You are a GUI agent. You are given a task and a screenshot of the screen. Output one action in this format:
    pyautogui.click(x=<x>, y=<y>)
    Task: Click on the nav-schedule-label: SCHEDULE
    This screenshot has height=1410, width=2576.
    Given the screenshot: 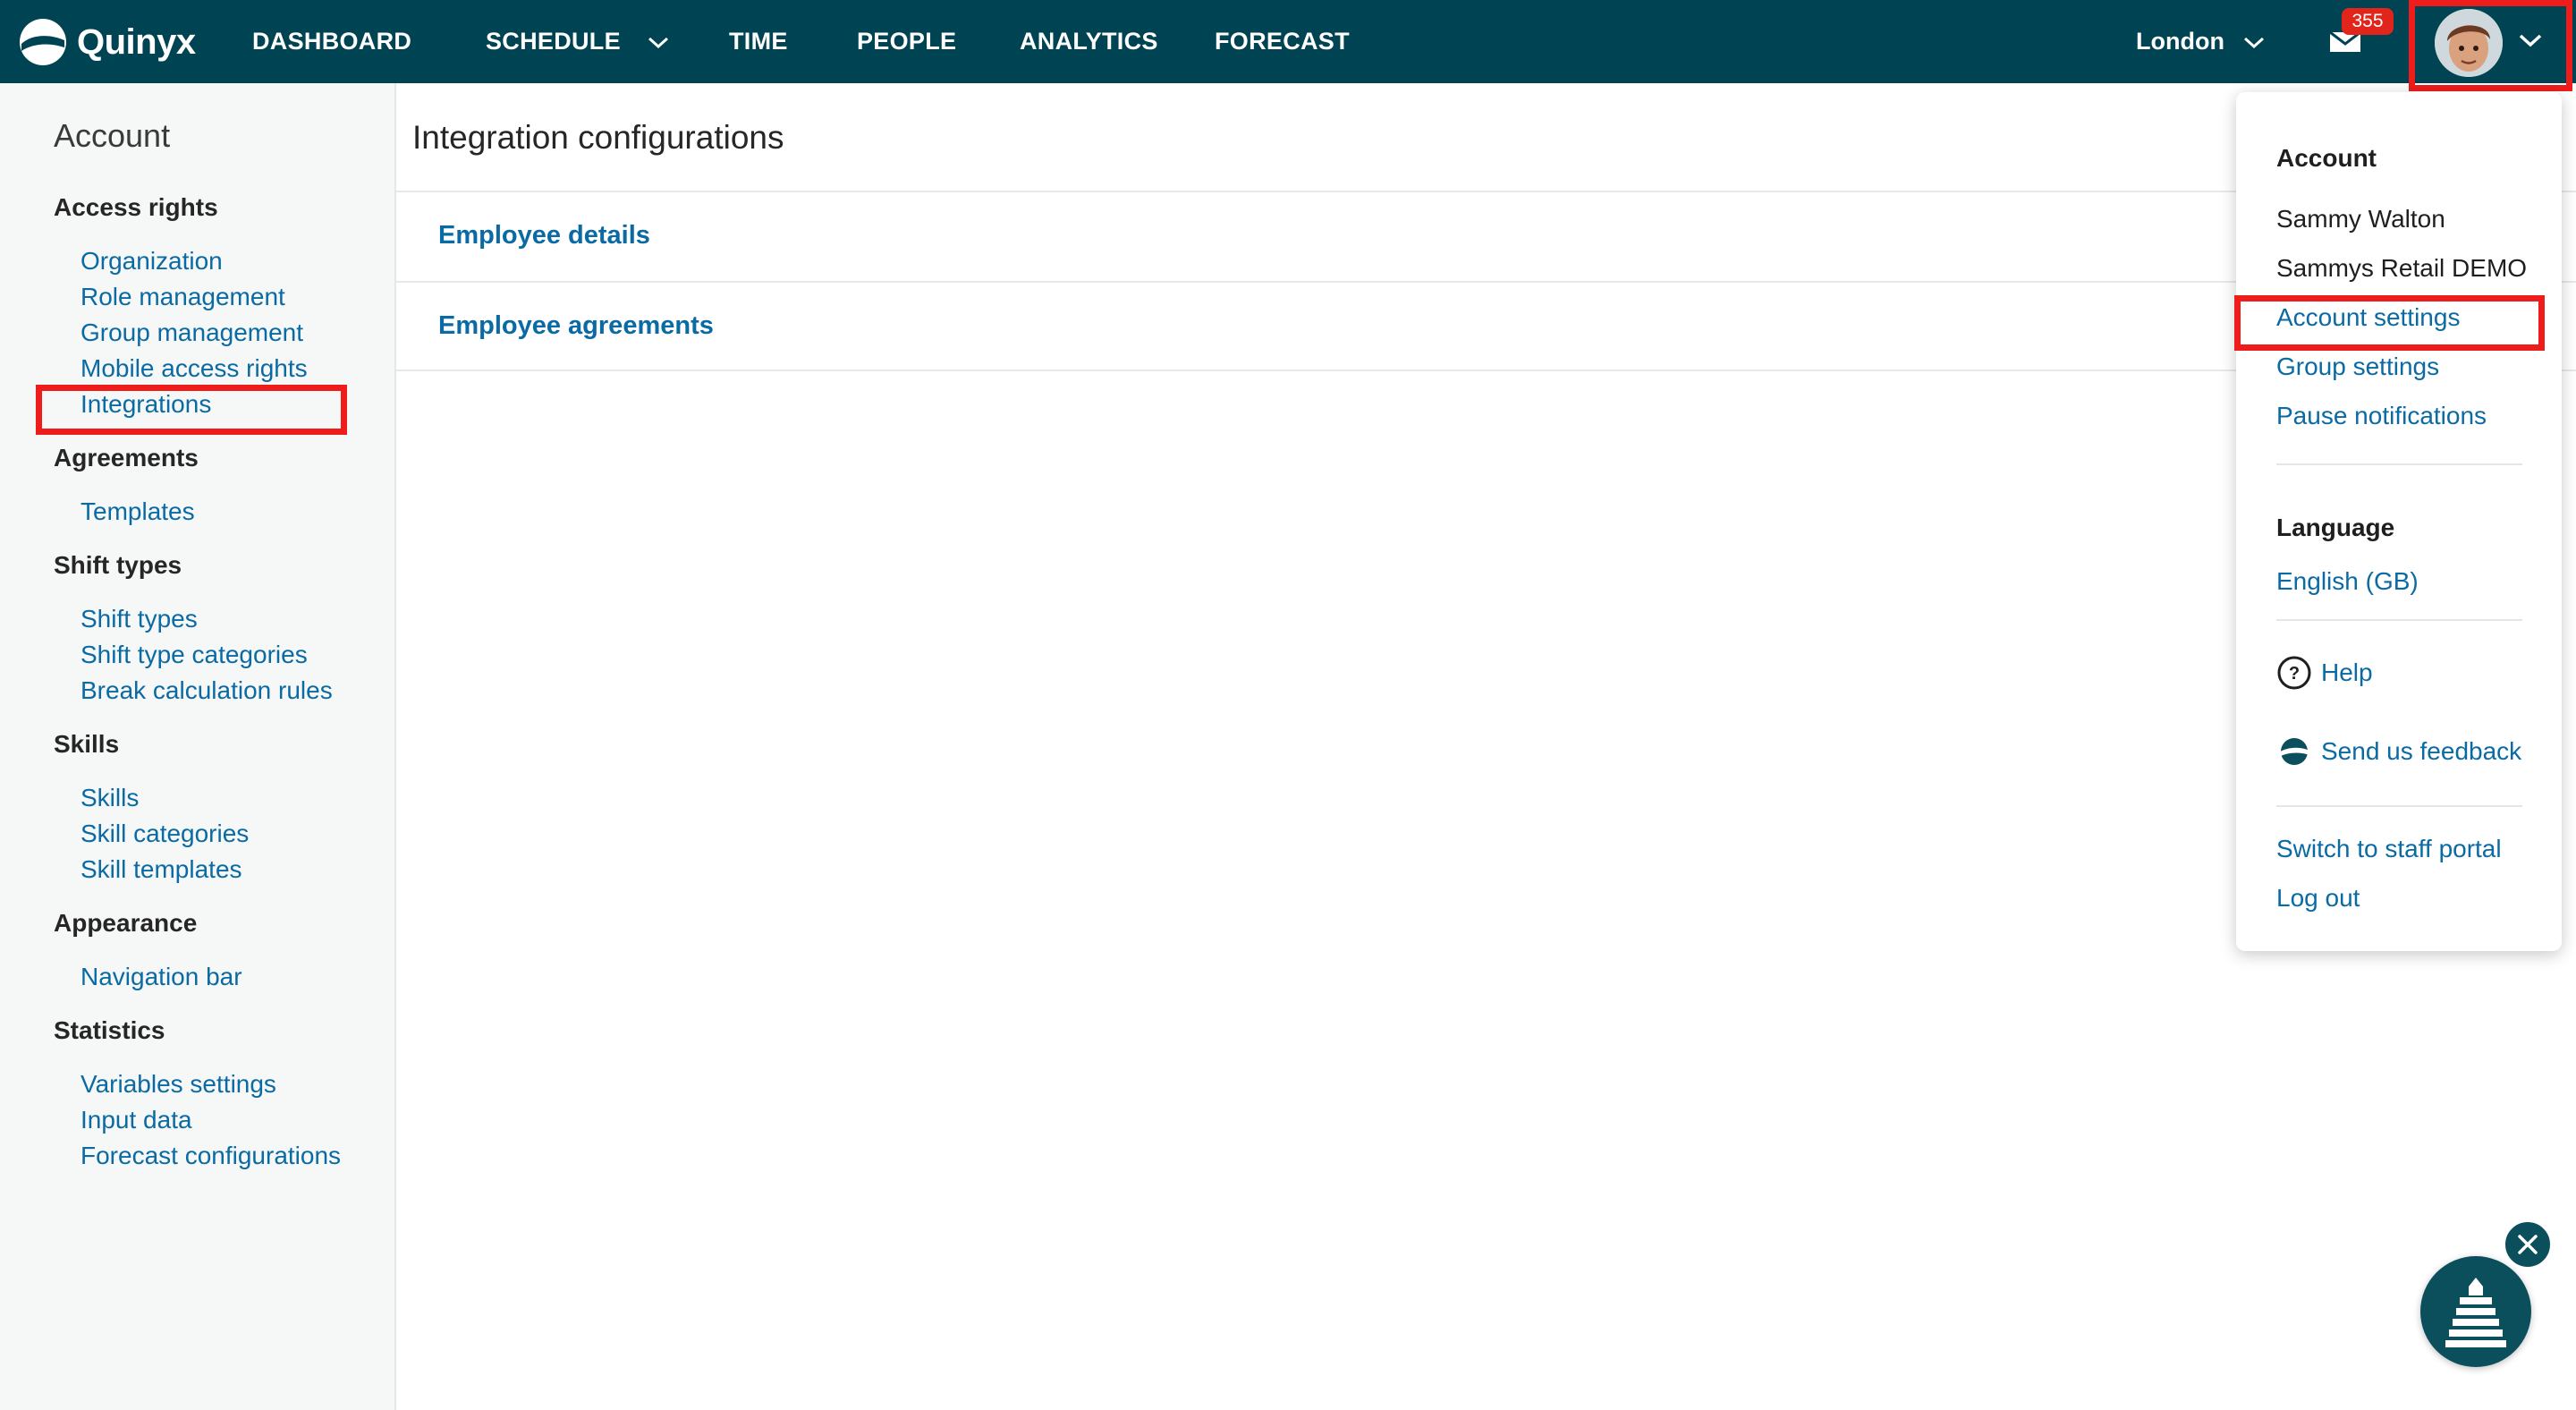 What is the action you would take?
    pyautogui.click(x=553, y=42)
    